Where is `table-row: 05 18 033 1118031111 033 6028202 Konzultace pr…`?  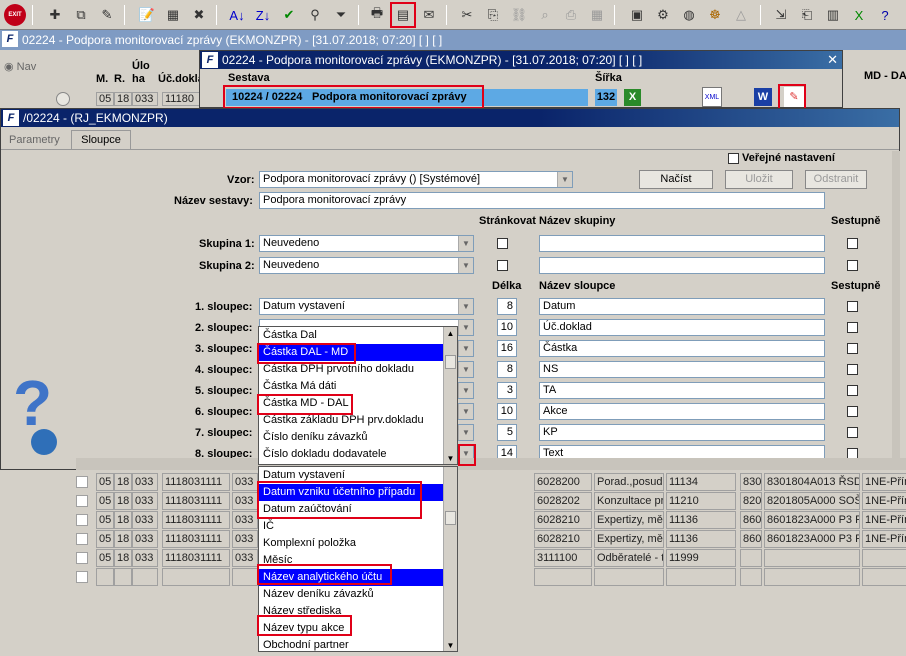
table-row: 05 18 033 1118031111 033 6028202 Konzultace pr… is located at coordinates (491, 501).